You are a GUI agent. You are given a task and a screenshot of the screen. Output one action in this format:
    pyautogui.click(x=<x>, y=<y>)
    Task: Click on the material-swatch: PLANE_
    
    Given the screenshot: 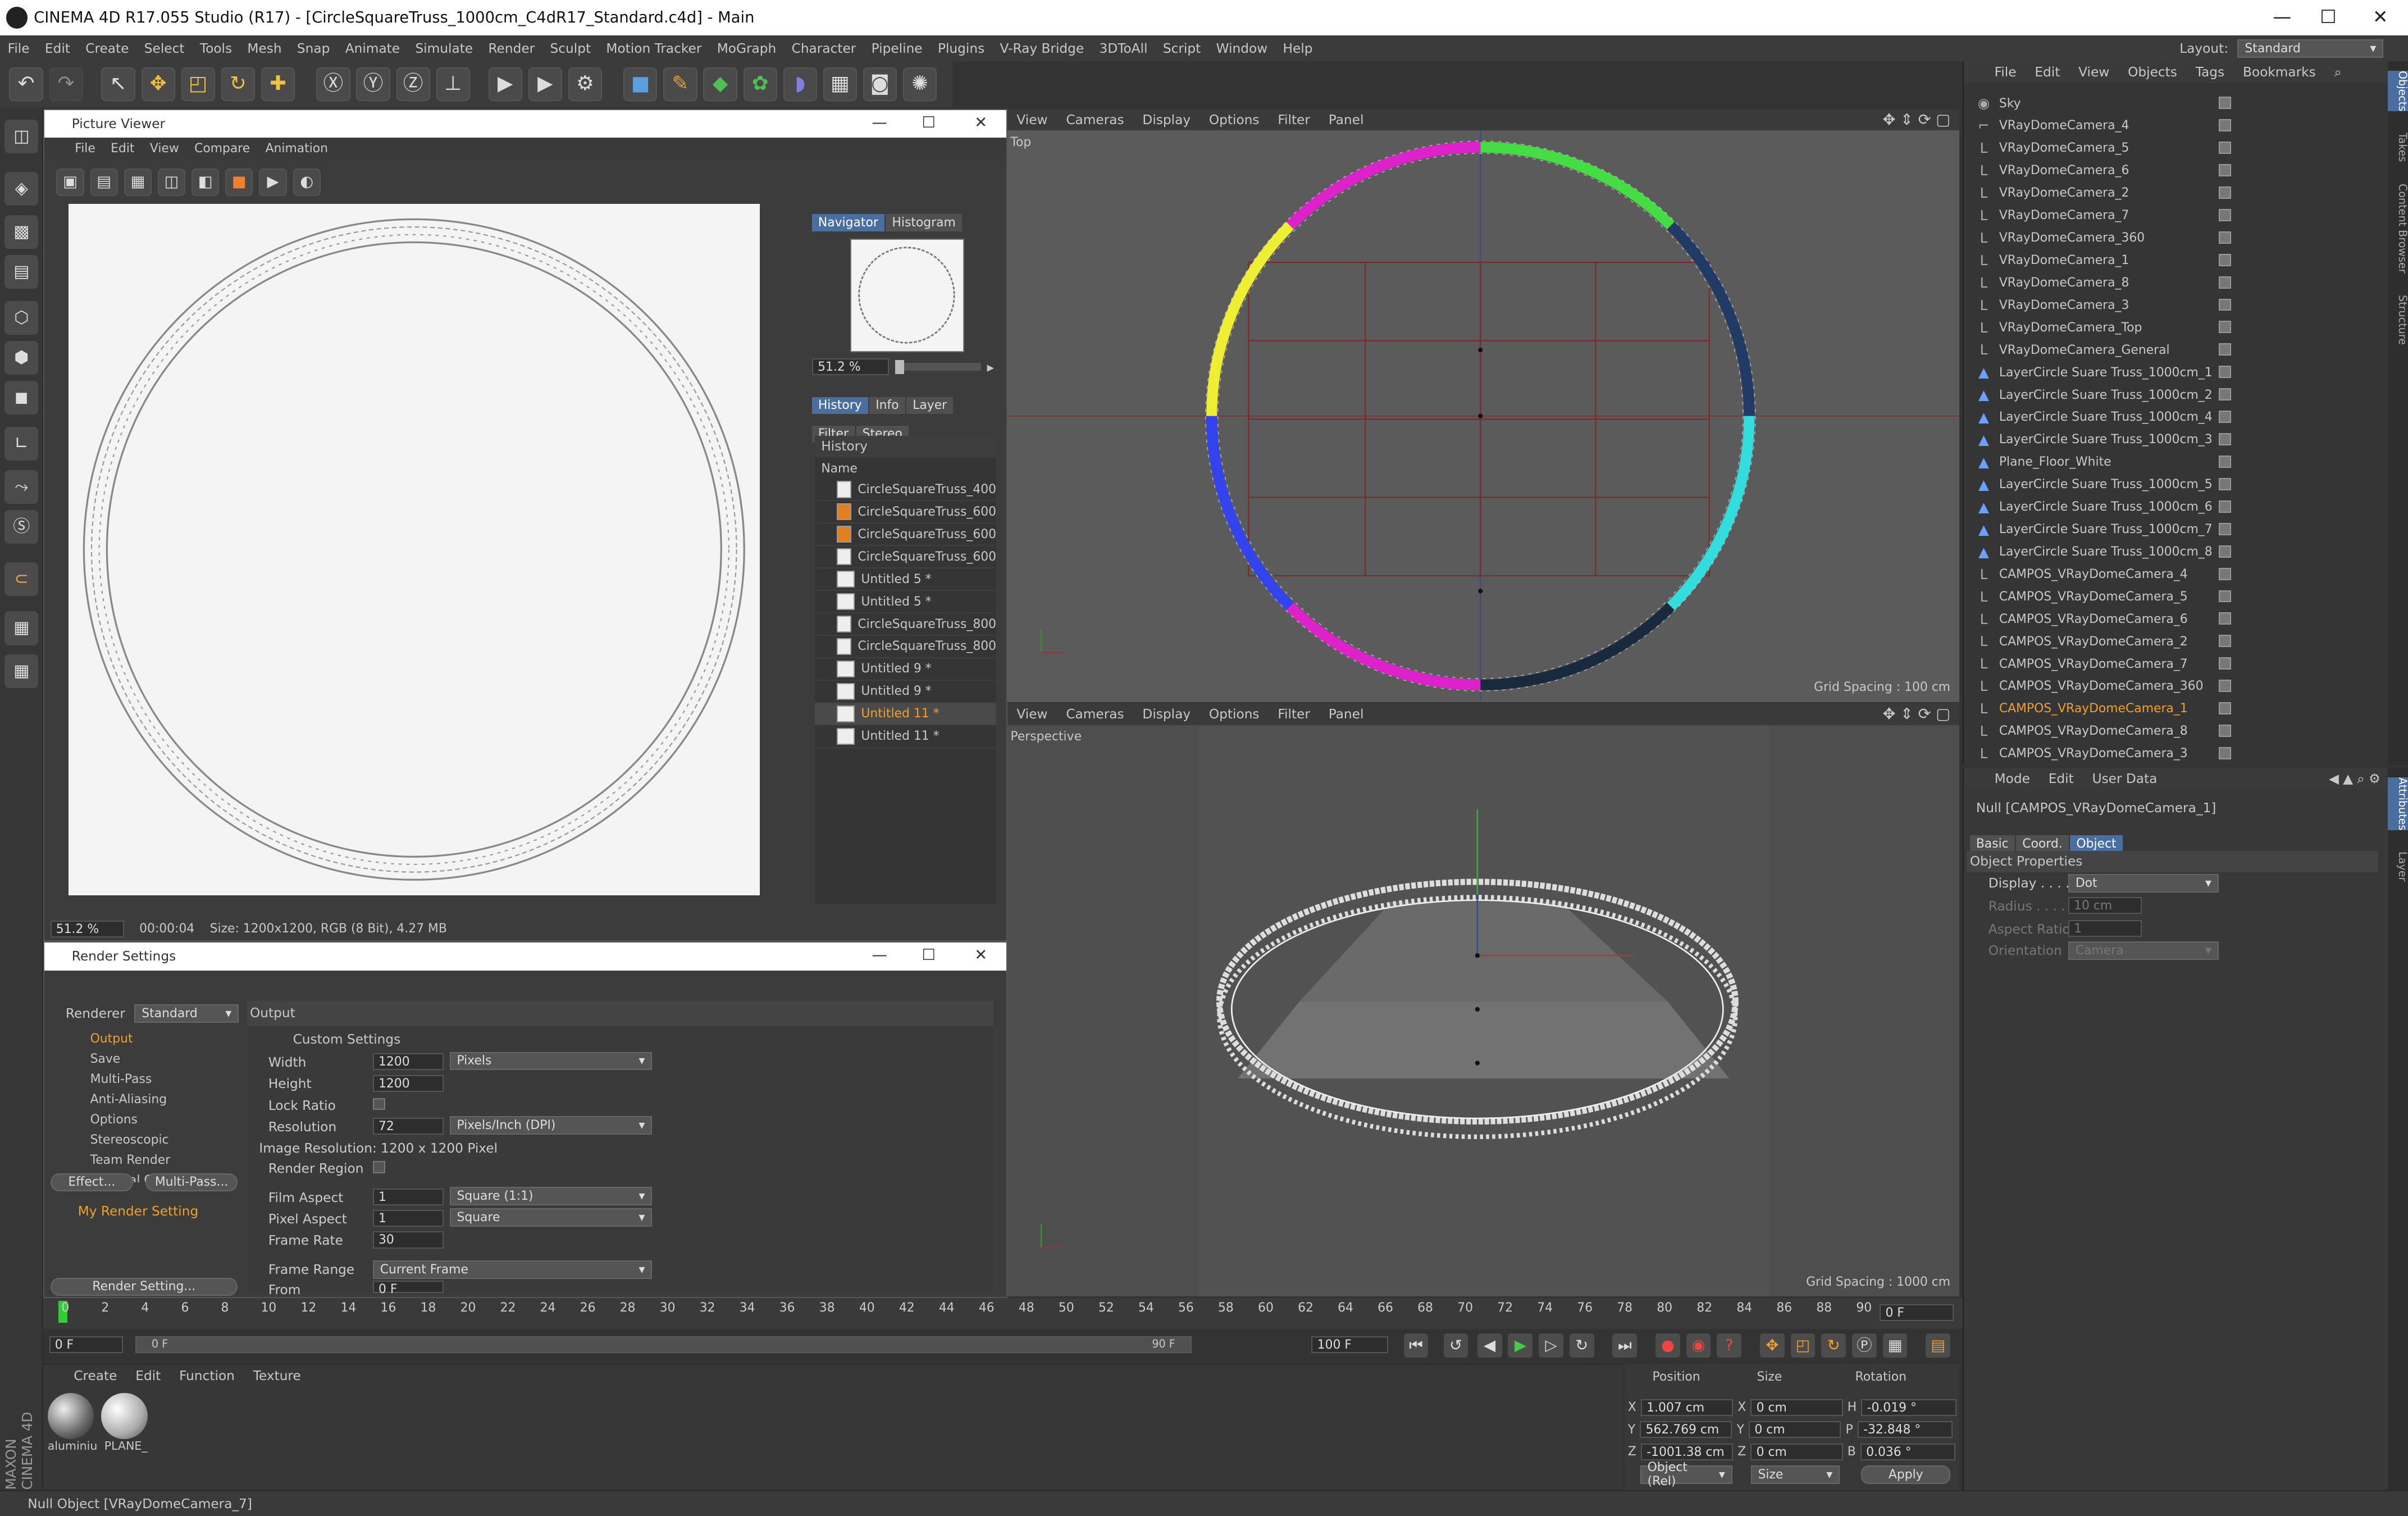 What is the action you would take?
    pyautogui.click(x=125, y=1422)
    